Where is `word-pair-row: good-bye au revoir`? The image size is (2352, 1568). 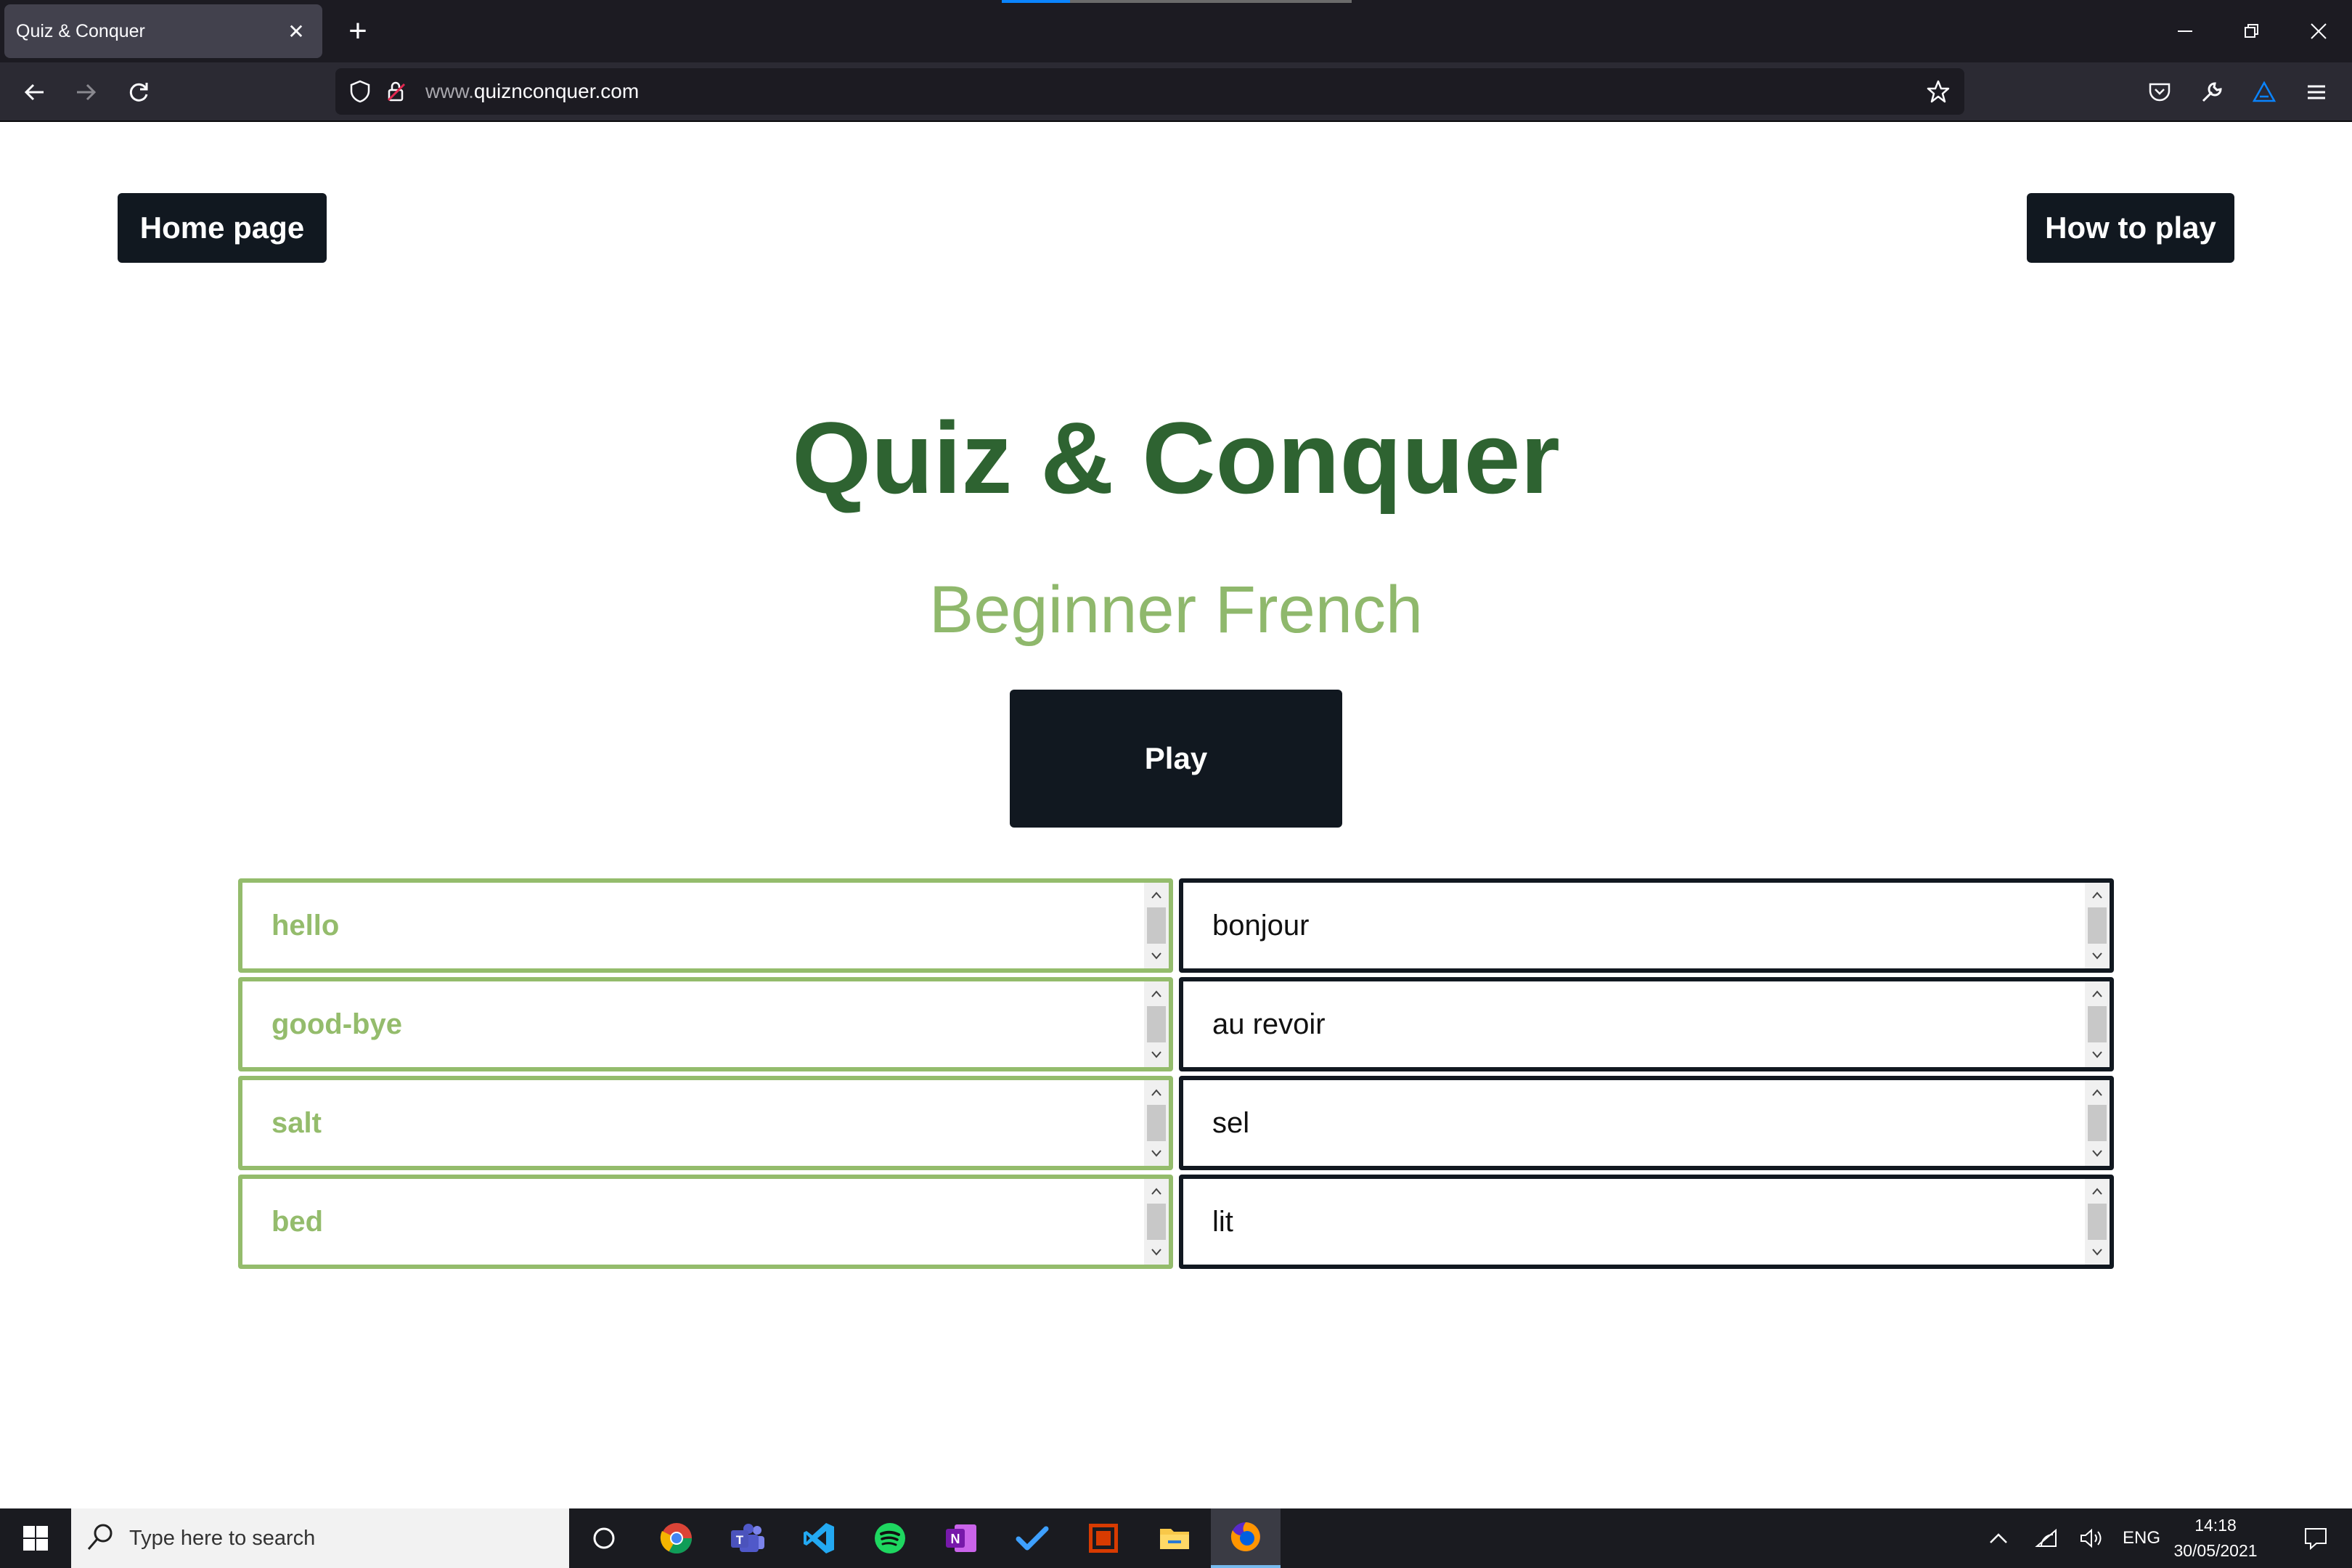
word-pair-row: good-bye au revoir is located at coordinates (1176, 1027).